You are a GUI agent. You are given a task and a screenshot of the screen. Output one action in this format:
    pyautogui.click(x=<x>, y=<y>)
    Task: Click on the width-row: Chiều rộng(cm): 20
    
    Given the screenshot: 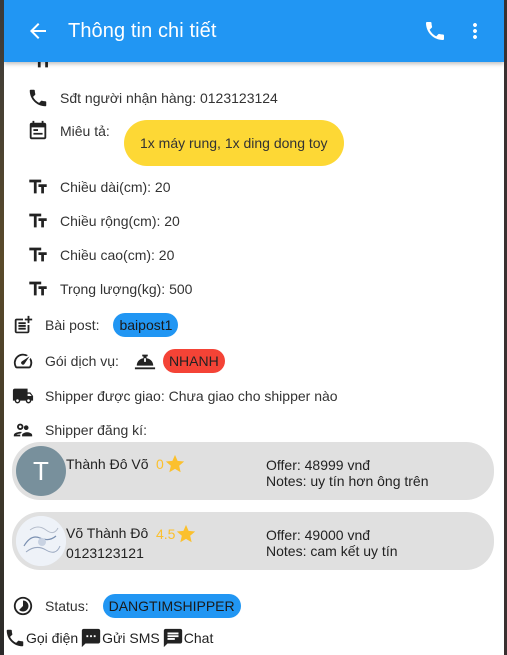 What is the action you would take?
    pyautogui.click(x=103, y=221)
    